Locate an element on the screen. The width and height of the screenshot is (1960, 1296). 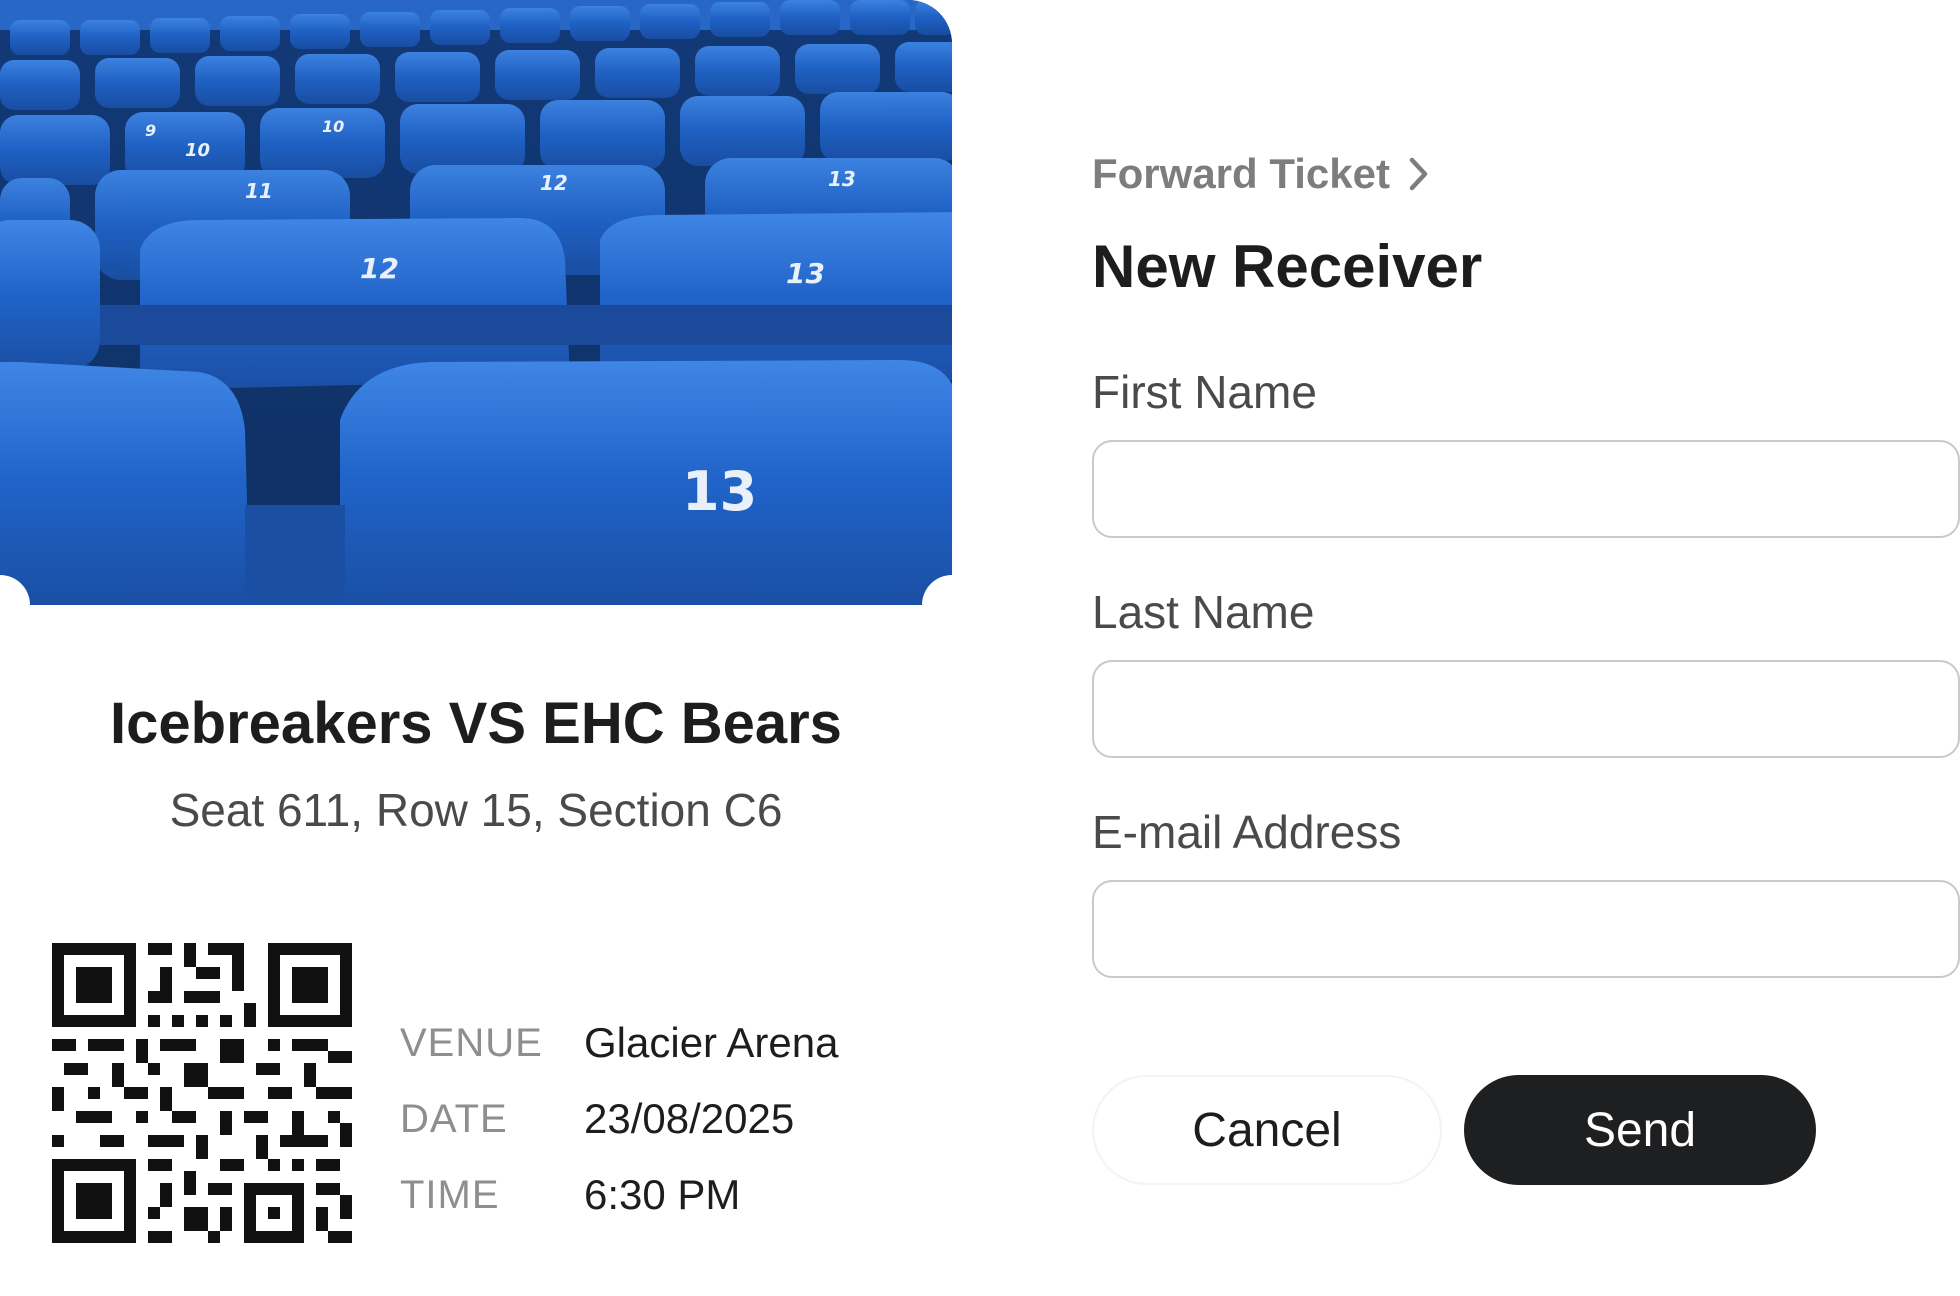
detail-label: DATE is located at coordinates (454, 1118).